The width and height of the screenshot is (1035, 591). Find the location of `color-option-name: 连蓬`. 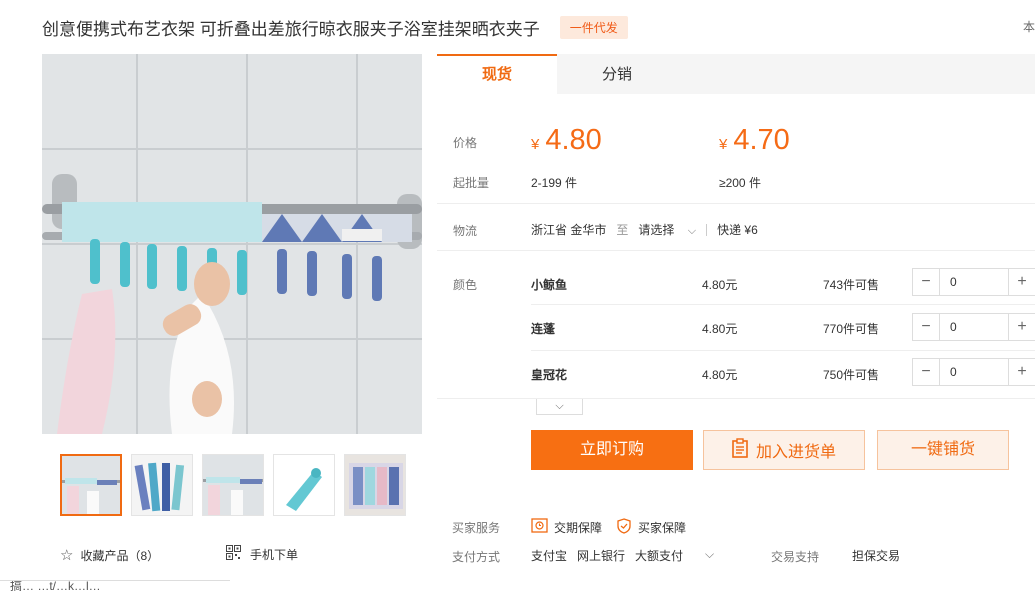

color-option-name: 连蓬 is located at coordinates (543, 329).